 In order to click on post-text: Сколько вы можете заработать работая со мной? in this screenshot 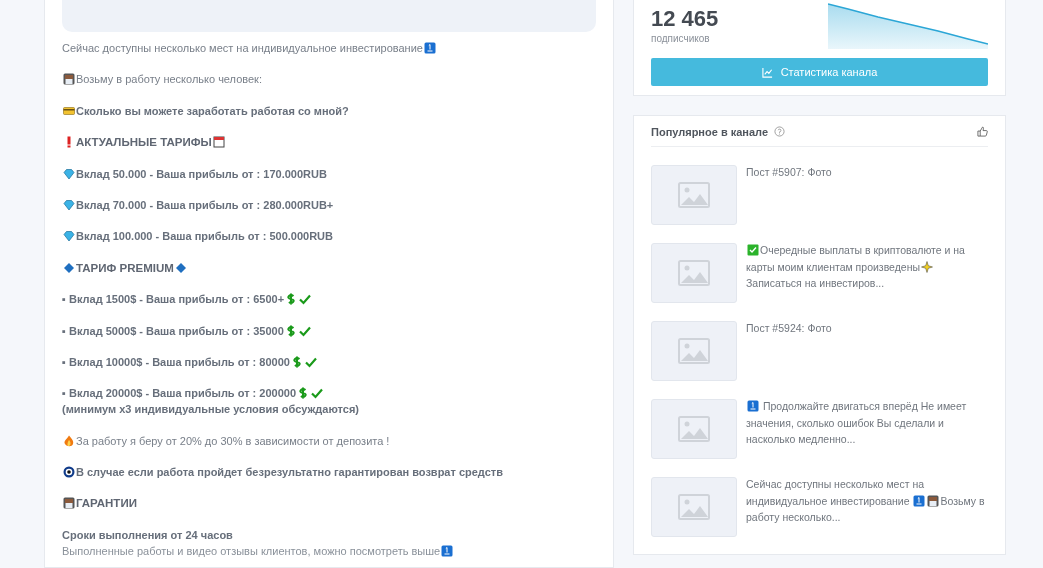, I will do `click(212, 111)`.